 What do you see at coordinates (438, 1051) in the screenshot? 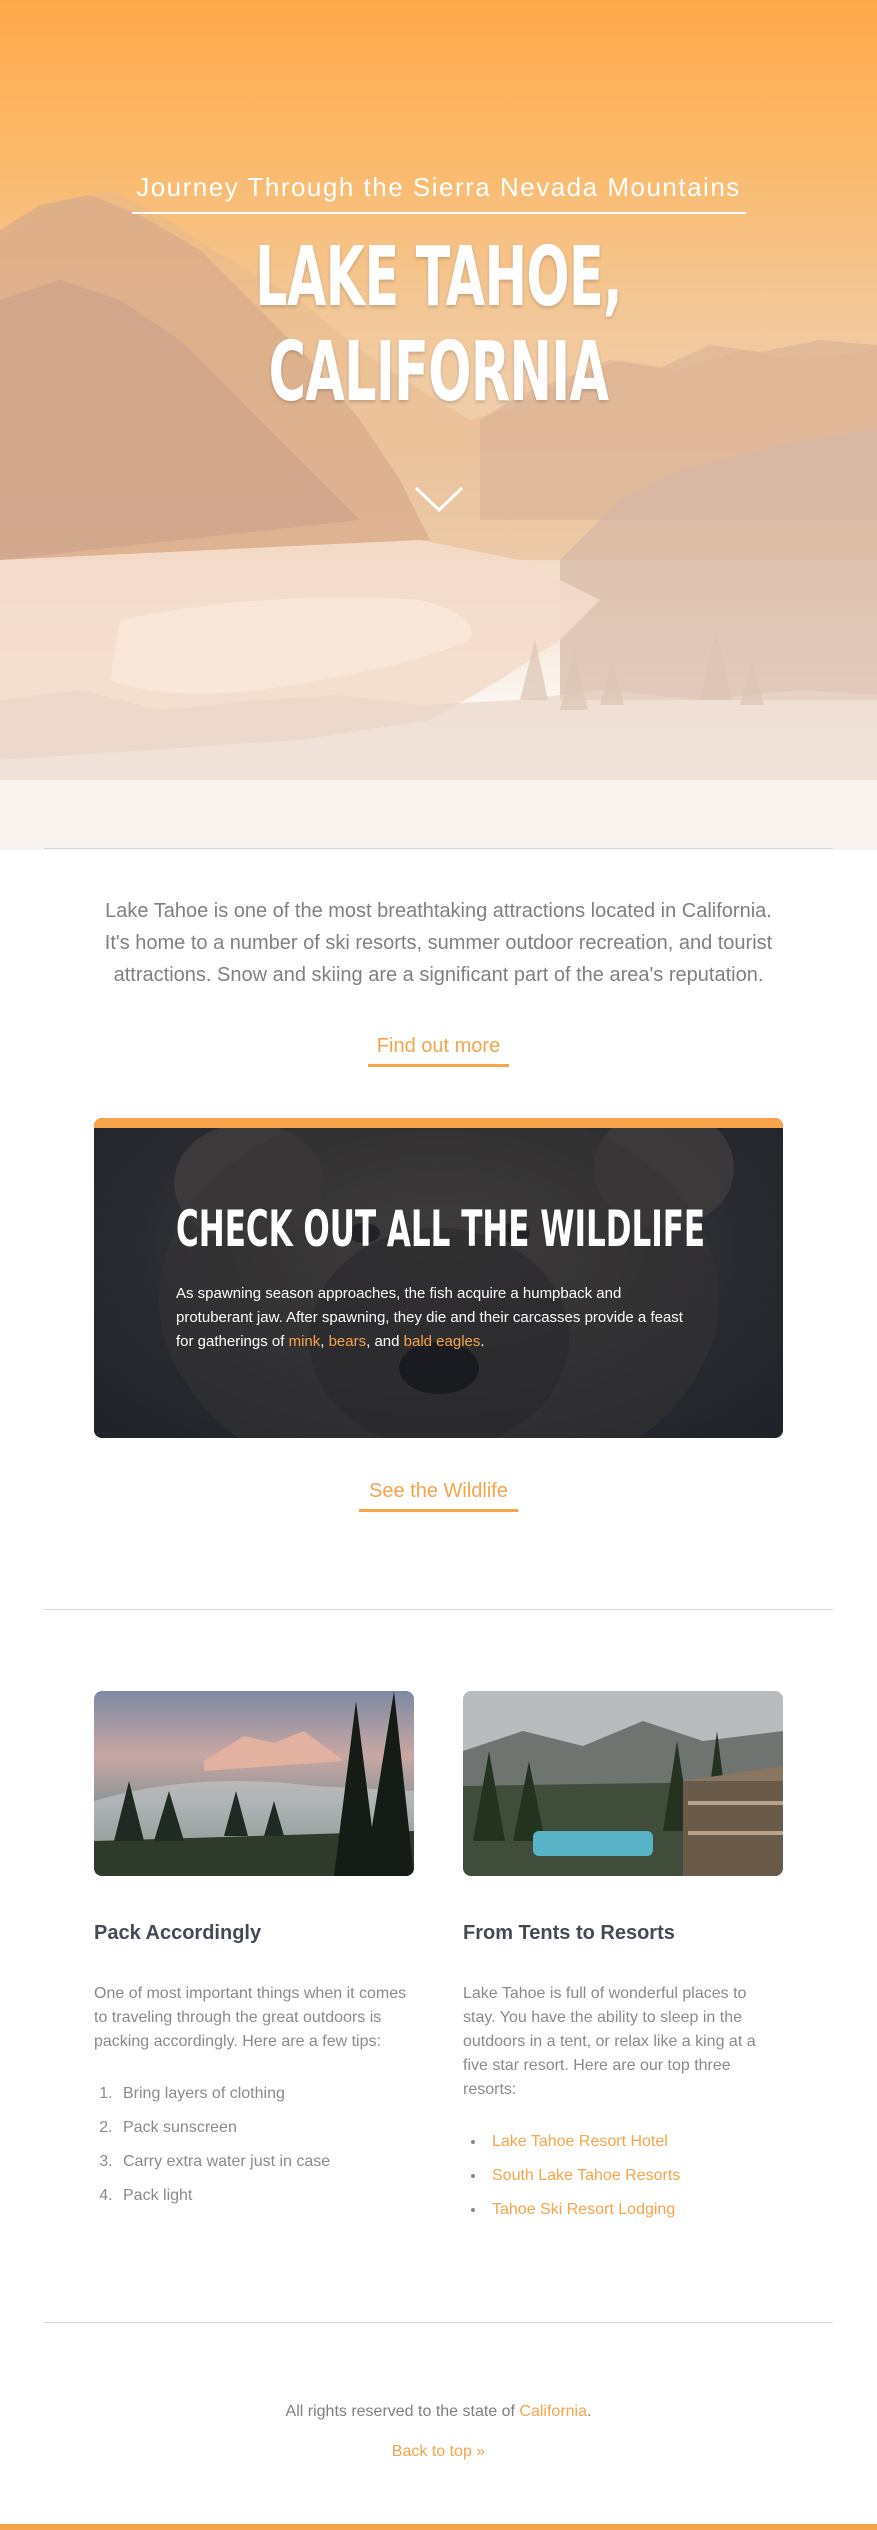
I see `find-out-more-link: Find out more` at bounding box center [438, 1051].